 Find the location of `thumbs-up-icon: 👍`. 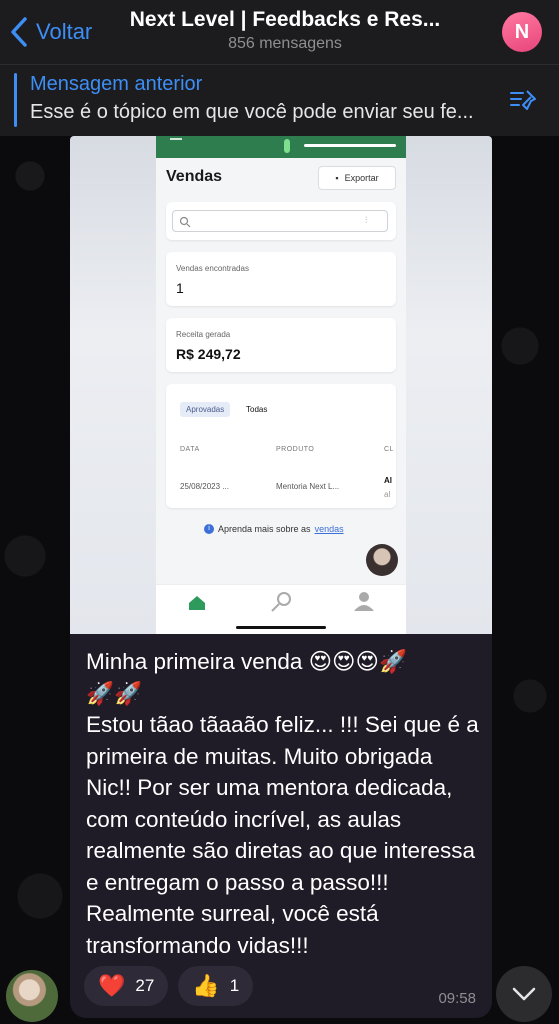

thumbs-up-icon: 👍 is located at coordinates (206, 985).